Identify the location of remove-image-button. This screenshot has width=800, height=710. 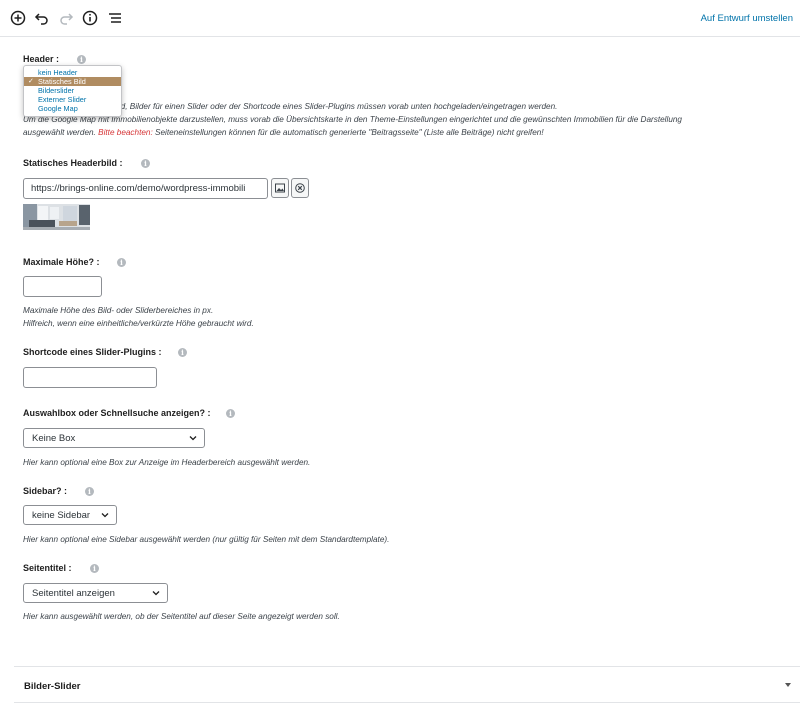
(300, 188).